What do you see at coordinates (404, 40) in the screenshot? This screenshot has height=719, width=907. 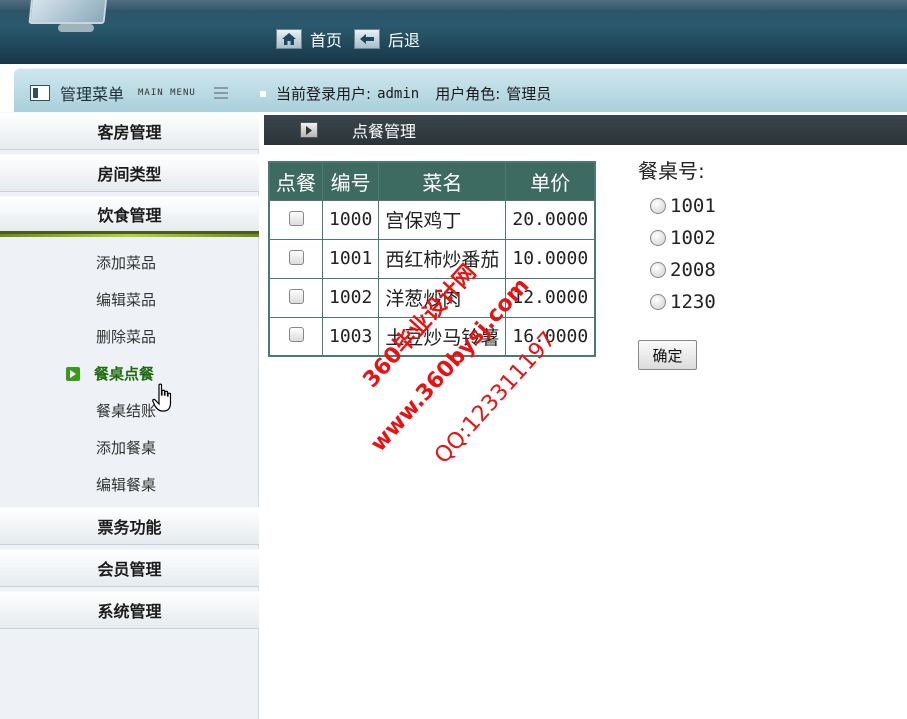 I see `back-label: 后退` at bounding box center [404, 40].